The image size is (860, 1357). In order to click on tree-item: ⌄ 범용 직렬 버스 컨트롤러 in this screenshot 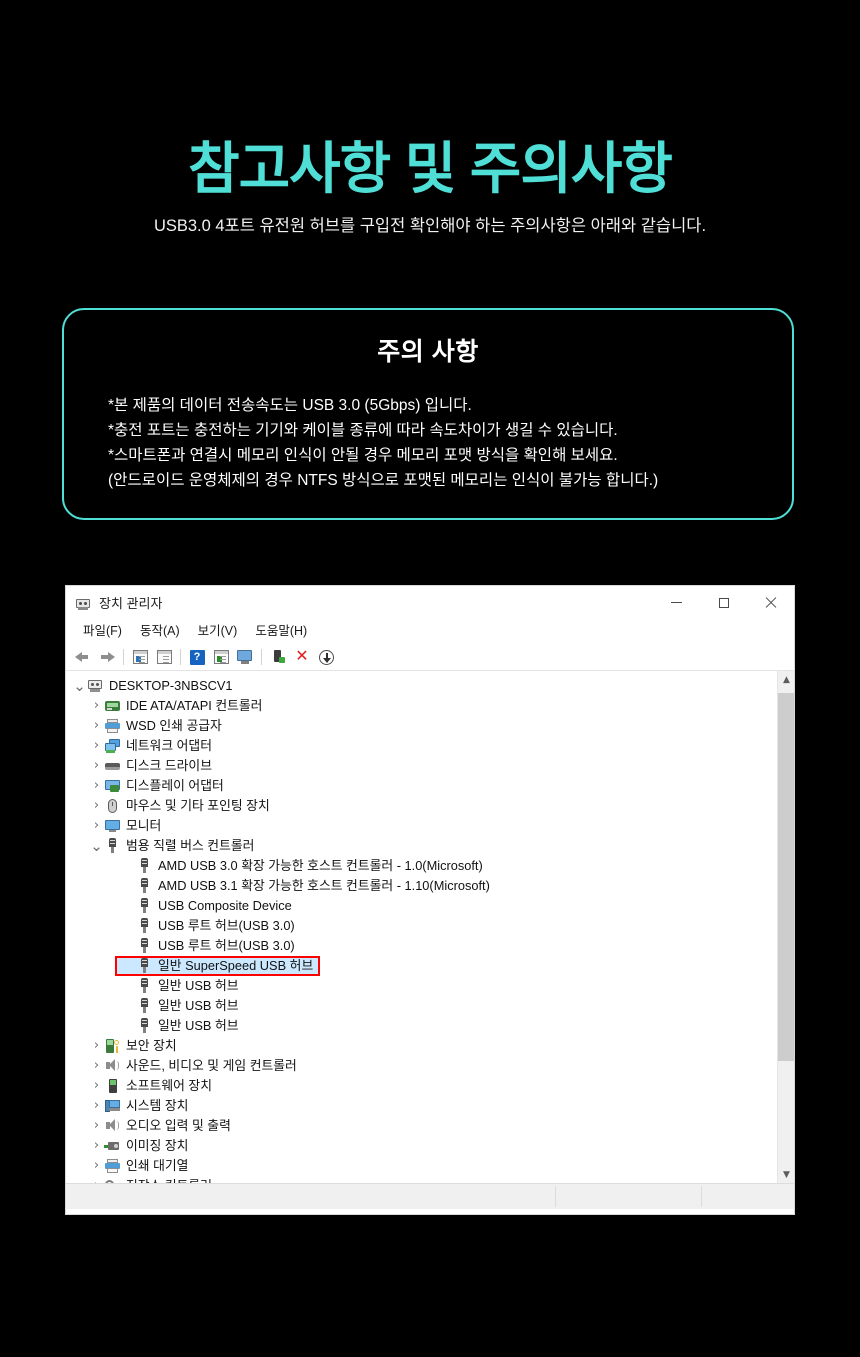, I will do `click(422, 846)`.